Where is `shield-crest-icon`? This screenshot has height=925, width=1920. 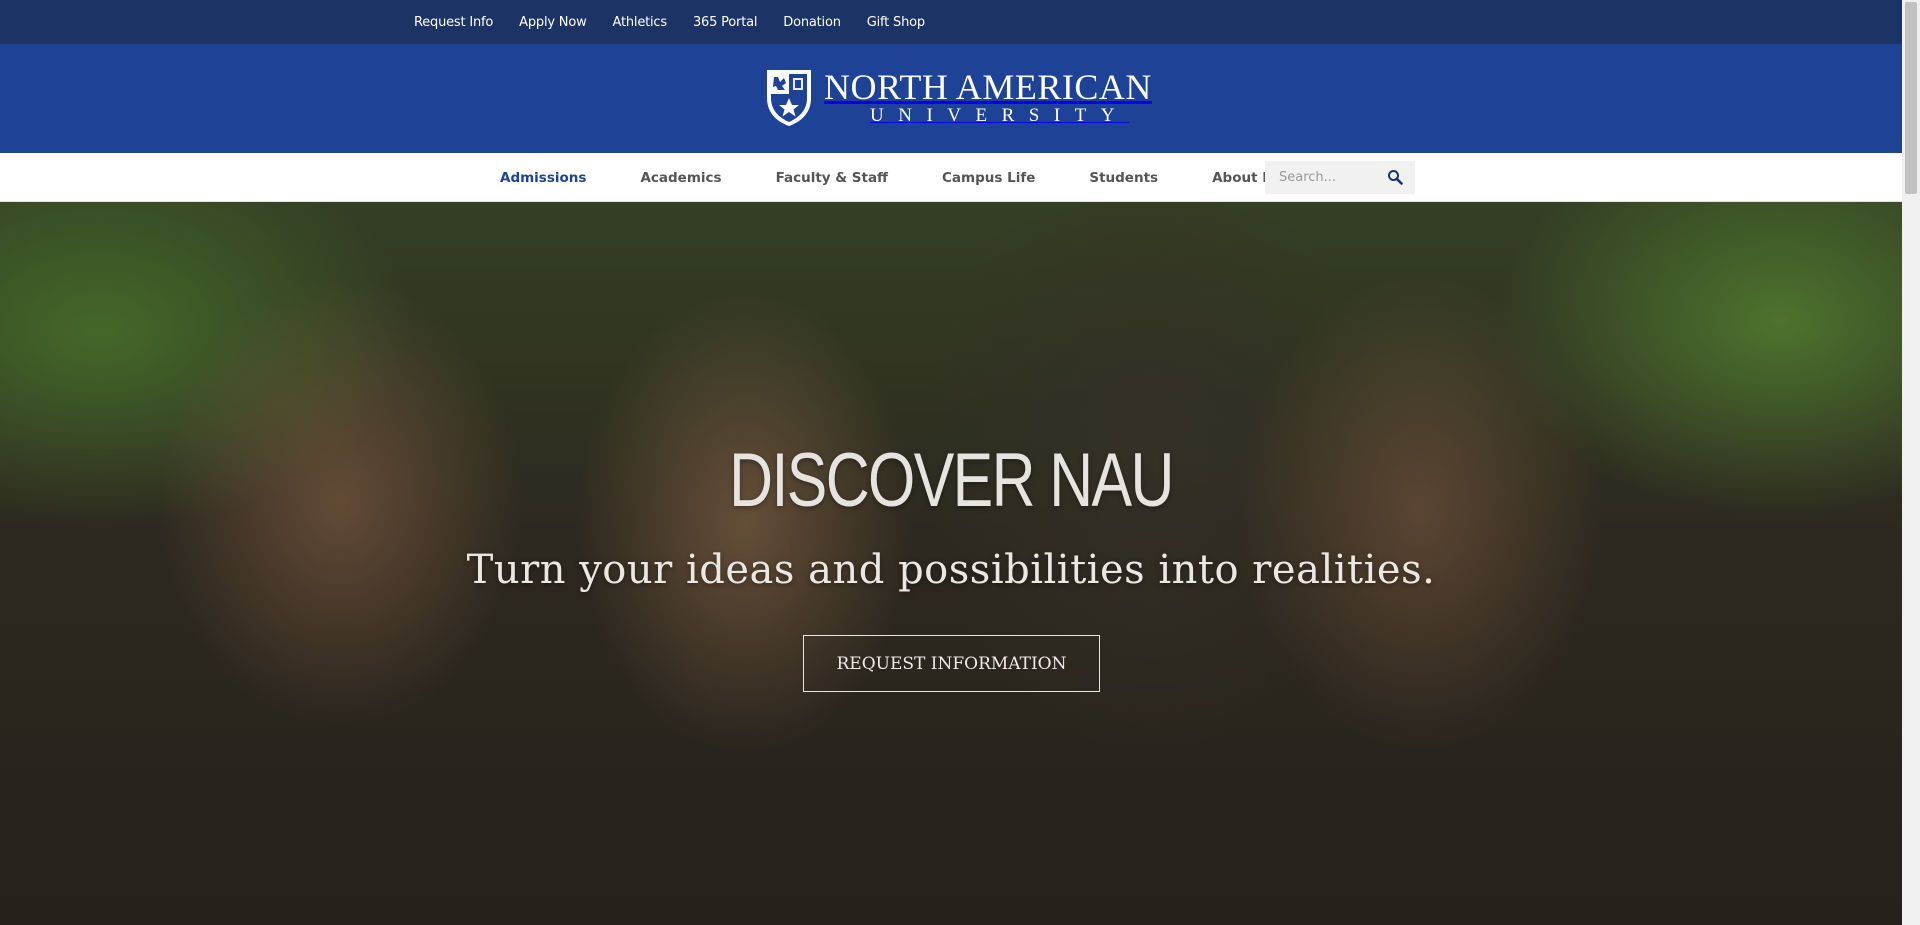 shield-crest-icon is located at coordinates (789, 98).